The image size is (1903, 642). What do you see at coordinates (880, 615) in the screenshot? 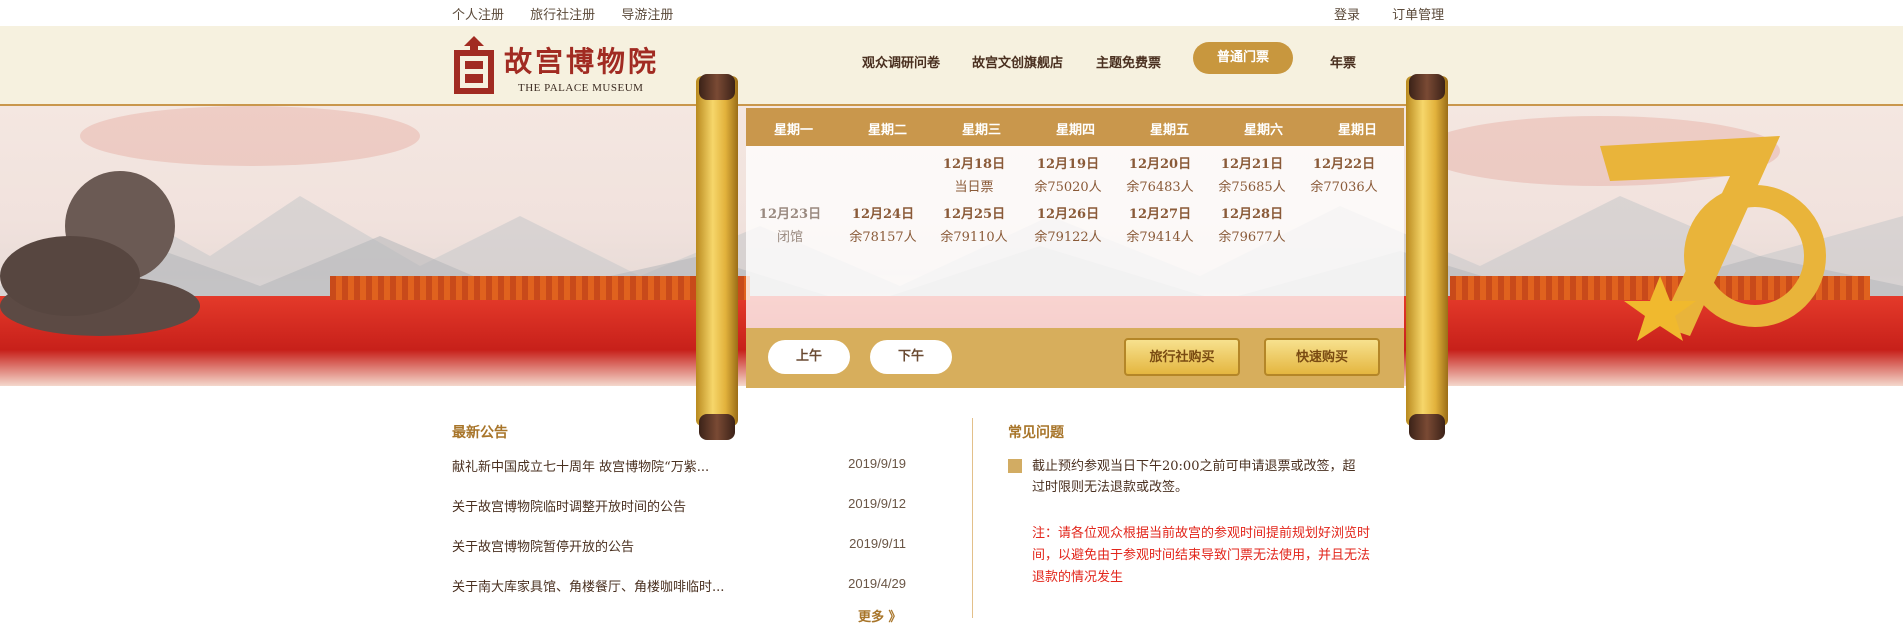
I see `news-more-link: 更多 》` at bounding box center [880, 615].